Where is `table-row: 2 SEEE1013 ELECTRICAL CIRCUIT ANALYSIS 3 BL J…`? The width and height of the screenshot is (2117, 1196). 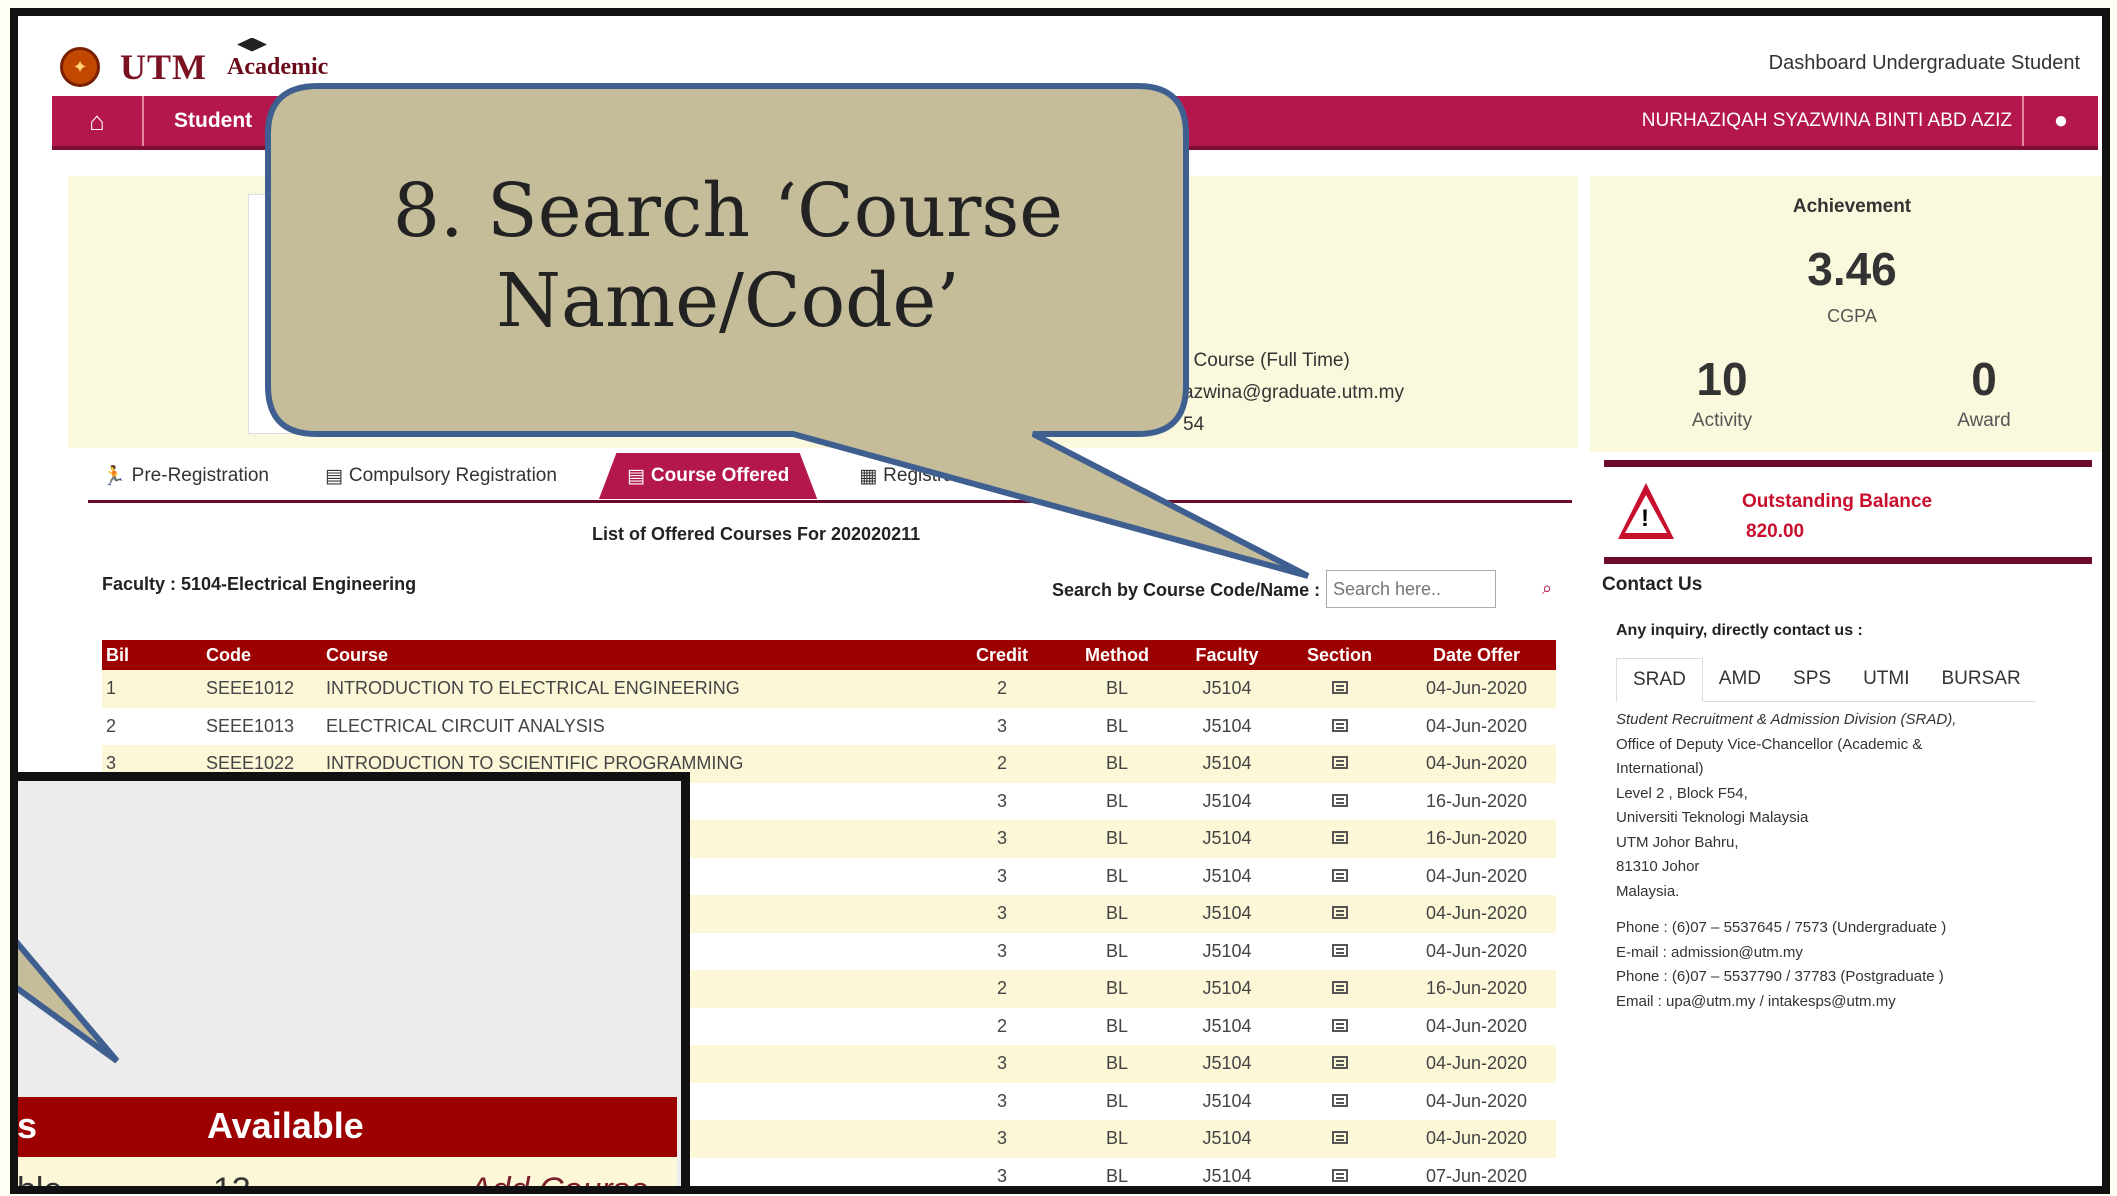 table-row: 2 SEEE1013 ELECTRICAL CIRCUIT ANALYSIS 3 BL J… is located at coordinates (829, 727).